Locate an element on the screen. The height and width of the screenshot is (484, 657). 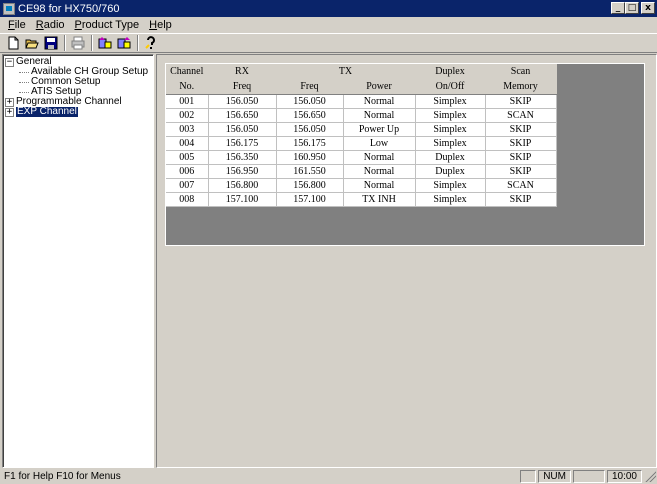
title-bar: CE98 for HX750/760 _ □ x is located at coordinates (328, 8).